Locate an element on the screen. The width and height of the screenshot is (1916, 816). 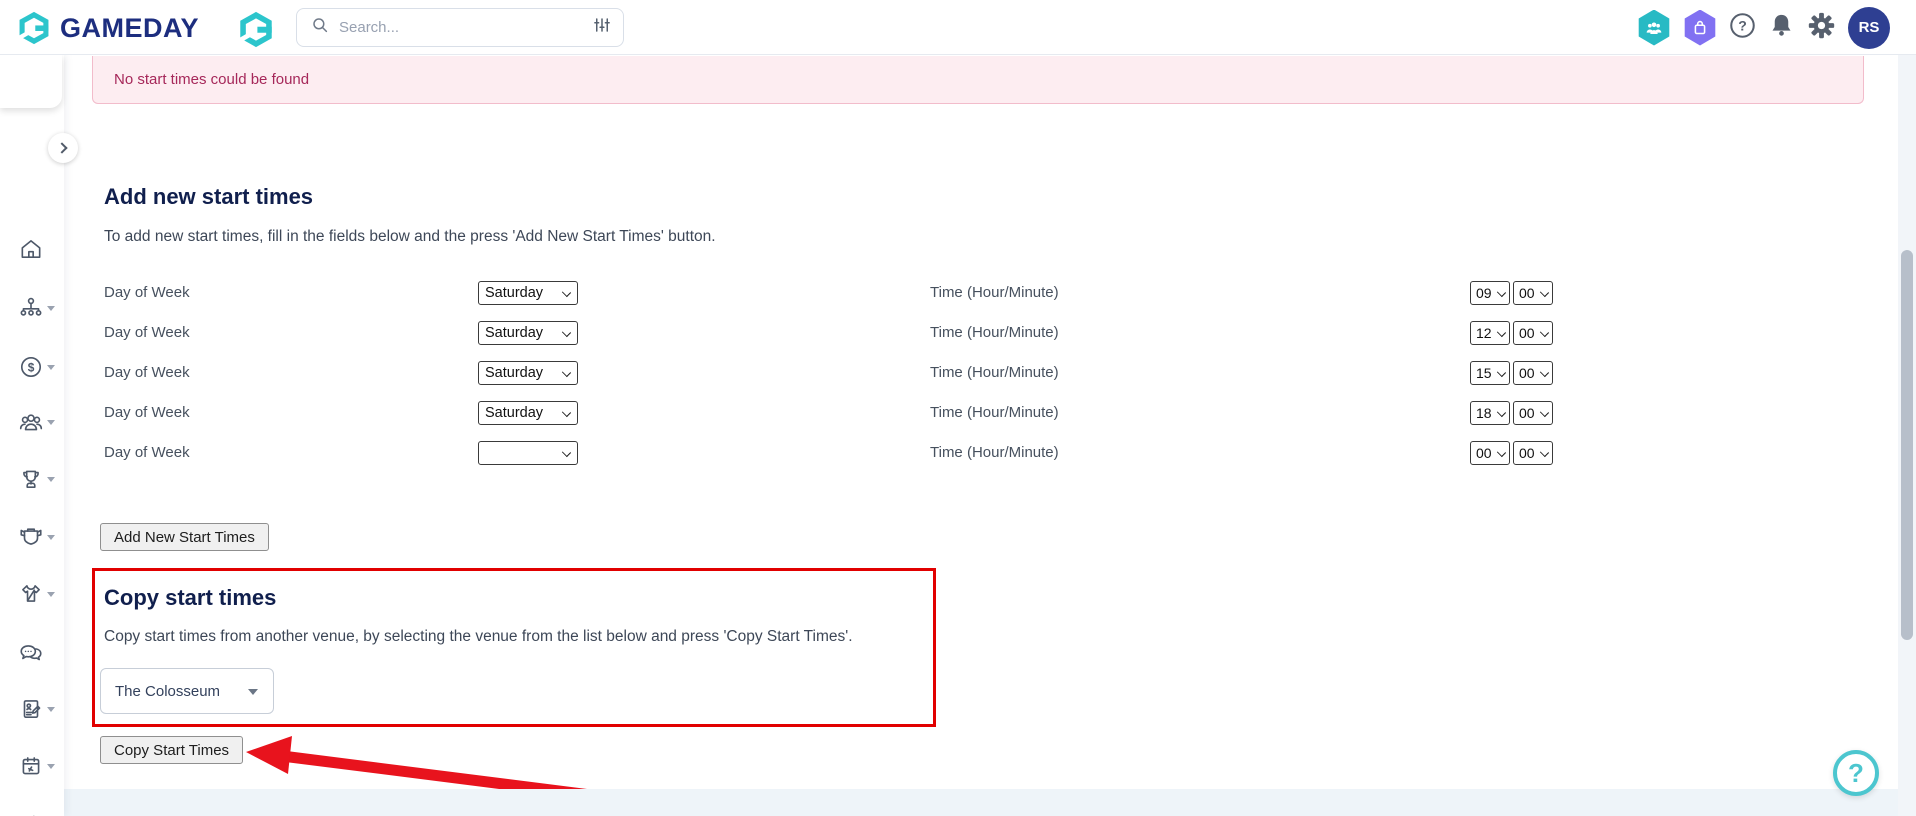
sidebar-item-clubs is located at coordinates (31, 537).